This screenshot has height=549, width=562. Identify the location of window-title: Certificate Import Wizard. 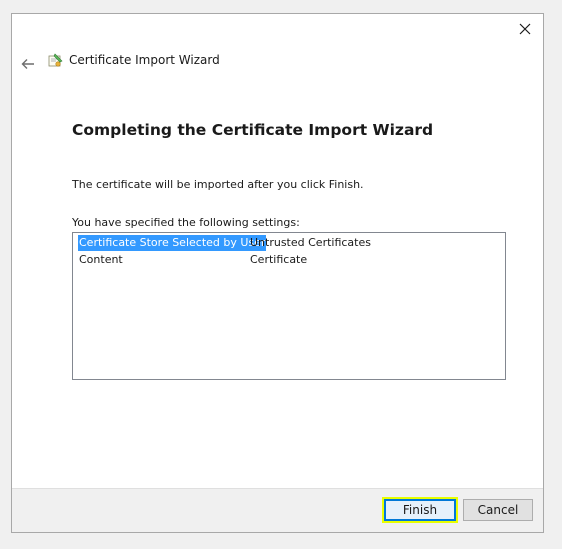
(144, 60).